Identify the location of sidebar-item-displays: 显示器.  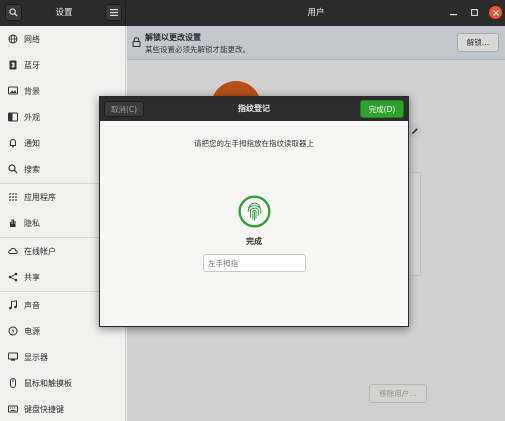
(63, 357).